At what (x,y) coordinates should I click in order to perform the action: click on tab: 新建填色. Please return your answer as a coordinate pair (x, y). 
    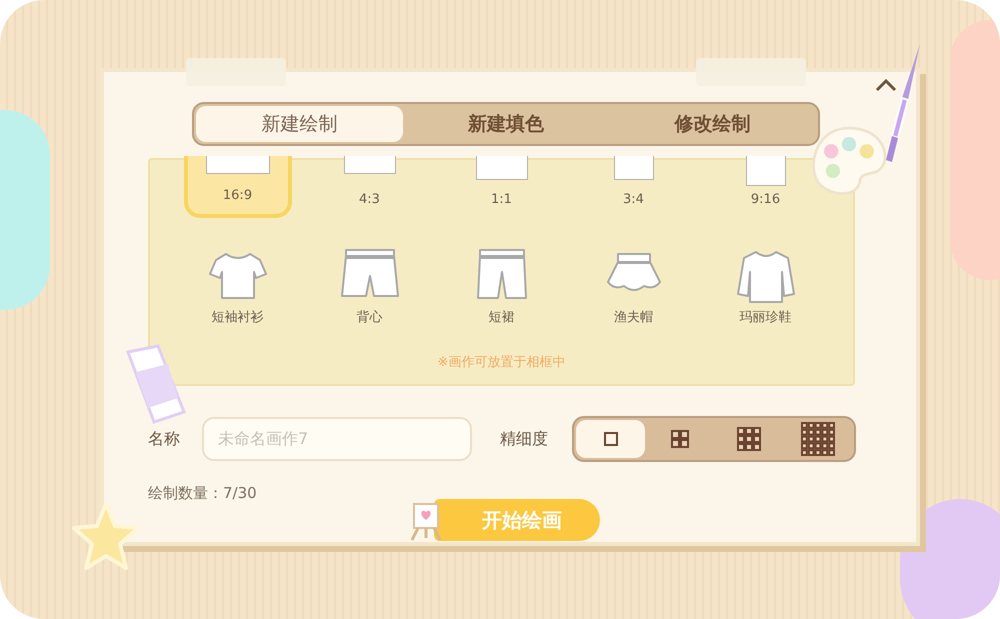
    Looking at the image, I should click on (506, 124).